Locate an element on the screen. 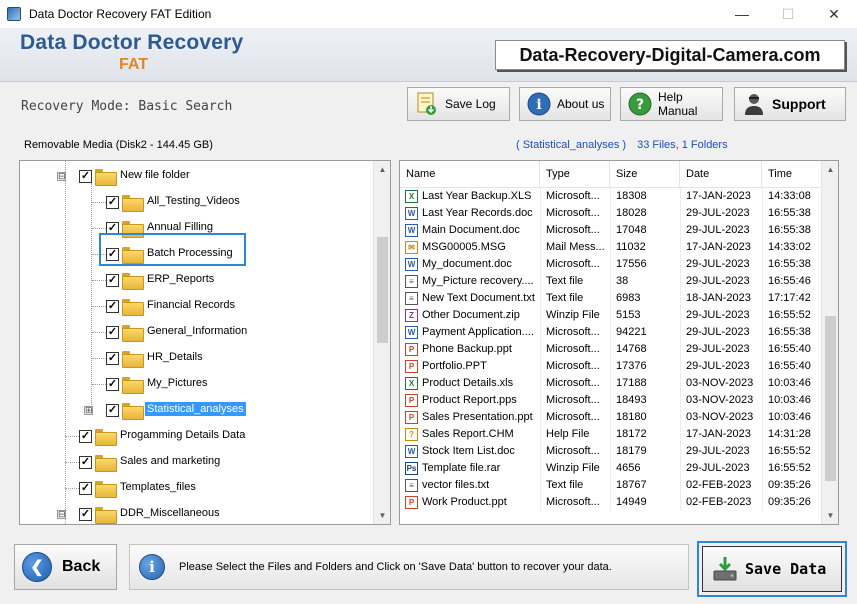 This screenshot has width=857, height=604. file-date-cell: 17-JAN-2023 is located at coordinates (718, 196).